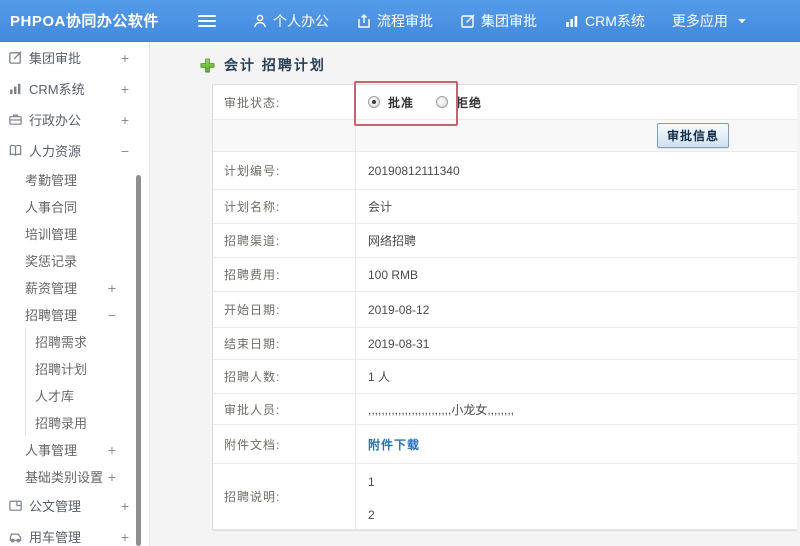 This screenshot has width=800, height=546. What do you see at coordinates (692, 135) in the screenshot?
I see `approval-info-button: 审批信息` at bounding box center [692, 135].